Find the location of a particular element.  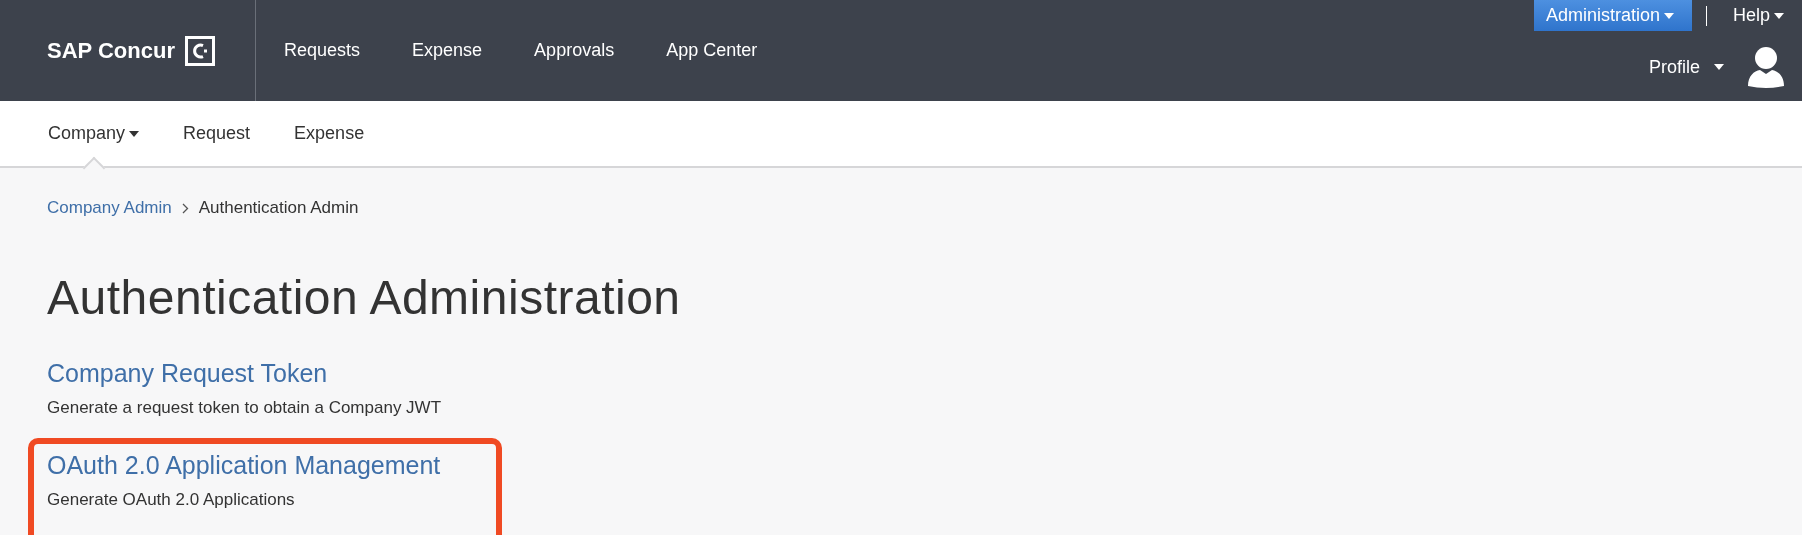

user-avatar-icon is located at coordinates (1766, 67).